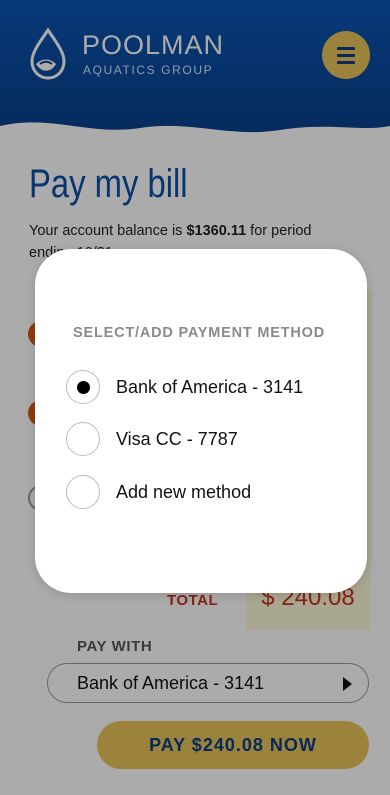 The height and width of the screenshot is (795, 390). I want to click on payment-option-bank-of-america: Bank of America - 3141, so click(211, 387).